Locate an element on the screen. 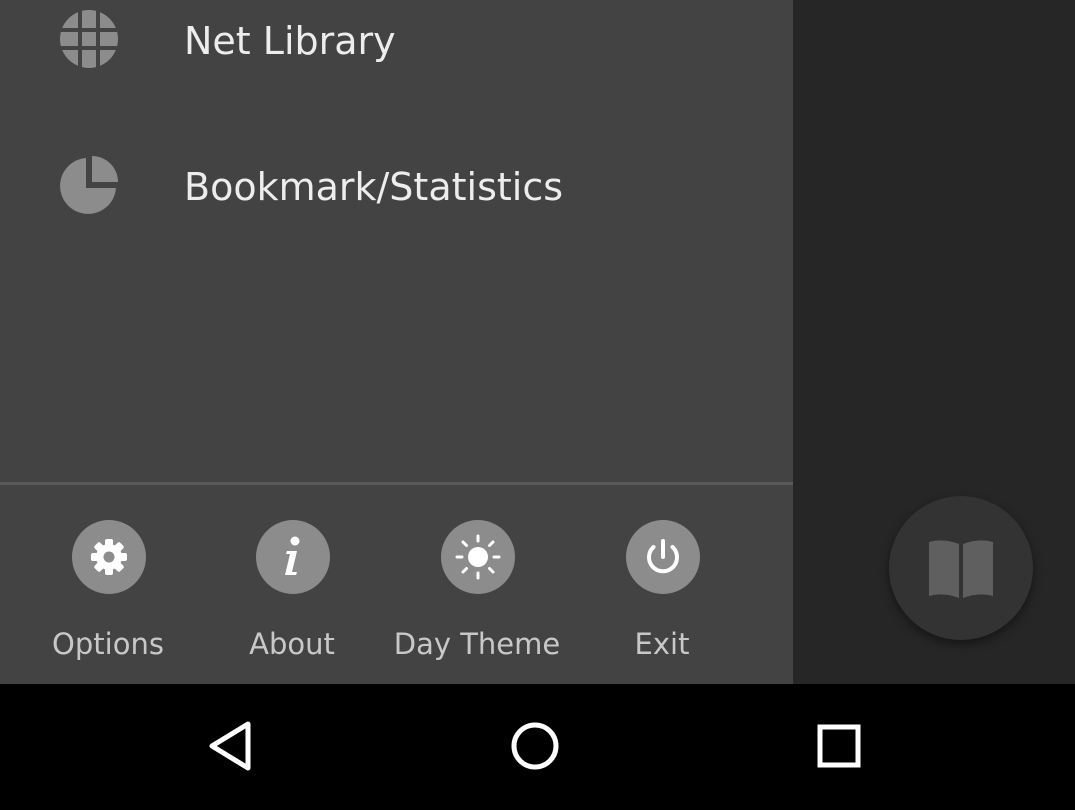 This screenshot has height=810, width=1075. drawer-divider is located at coordinates (396, 483).